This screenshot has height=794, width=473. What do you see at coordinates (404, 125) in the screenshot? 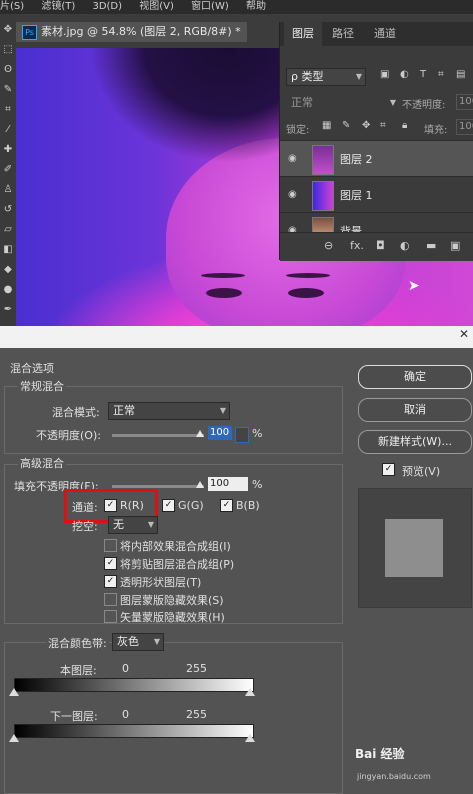
I see `lock-all-icon: 🔒︎` at bounding box center [404, 125].